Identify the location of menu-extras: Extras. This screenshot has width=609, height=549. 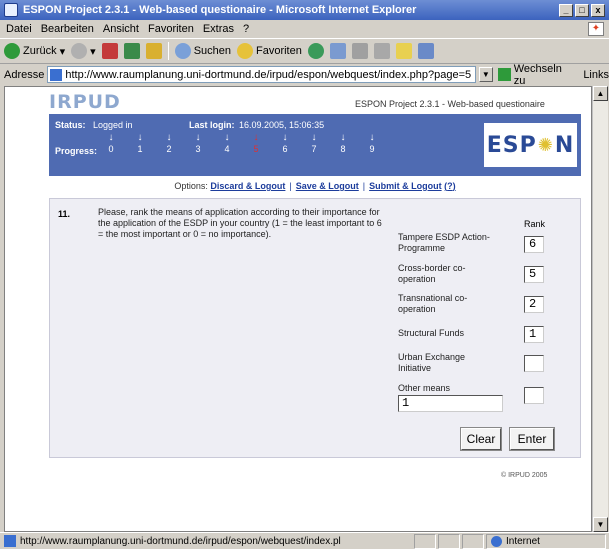
(218, 29).